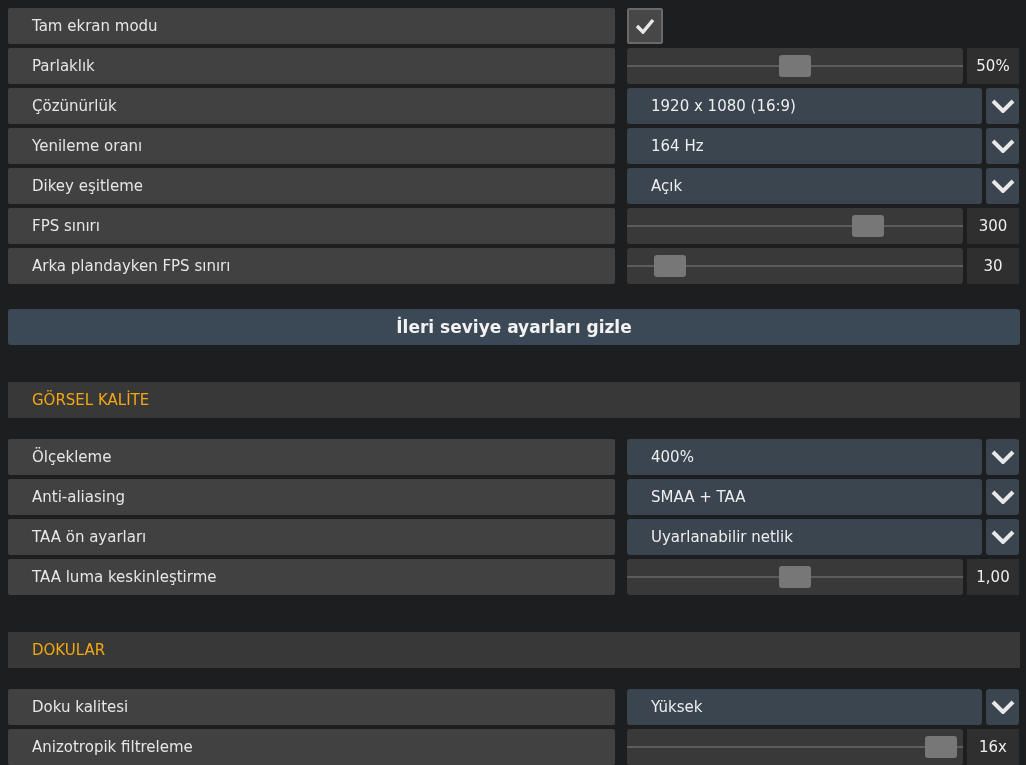 The width and height of the screenshot is (1026, 765). What do you see at coordinates (311, 66) in the screenshot?
I see `setting-label: Parlaklık` at bounding box center [311, 66].